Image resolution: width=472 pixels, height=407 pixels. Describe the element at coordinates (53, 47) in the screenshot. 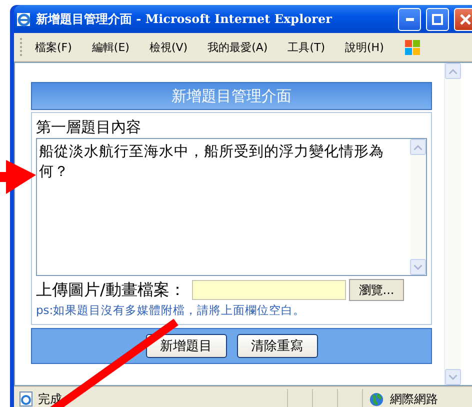

I see `menu-item: 檔案(F)` at that location.